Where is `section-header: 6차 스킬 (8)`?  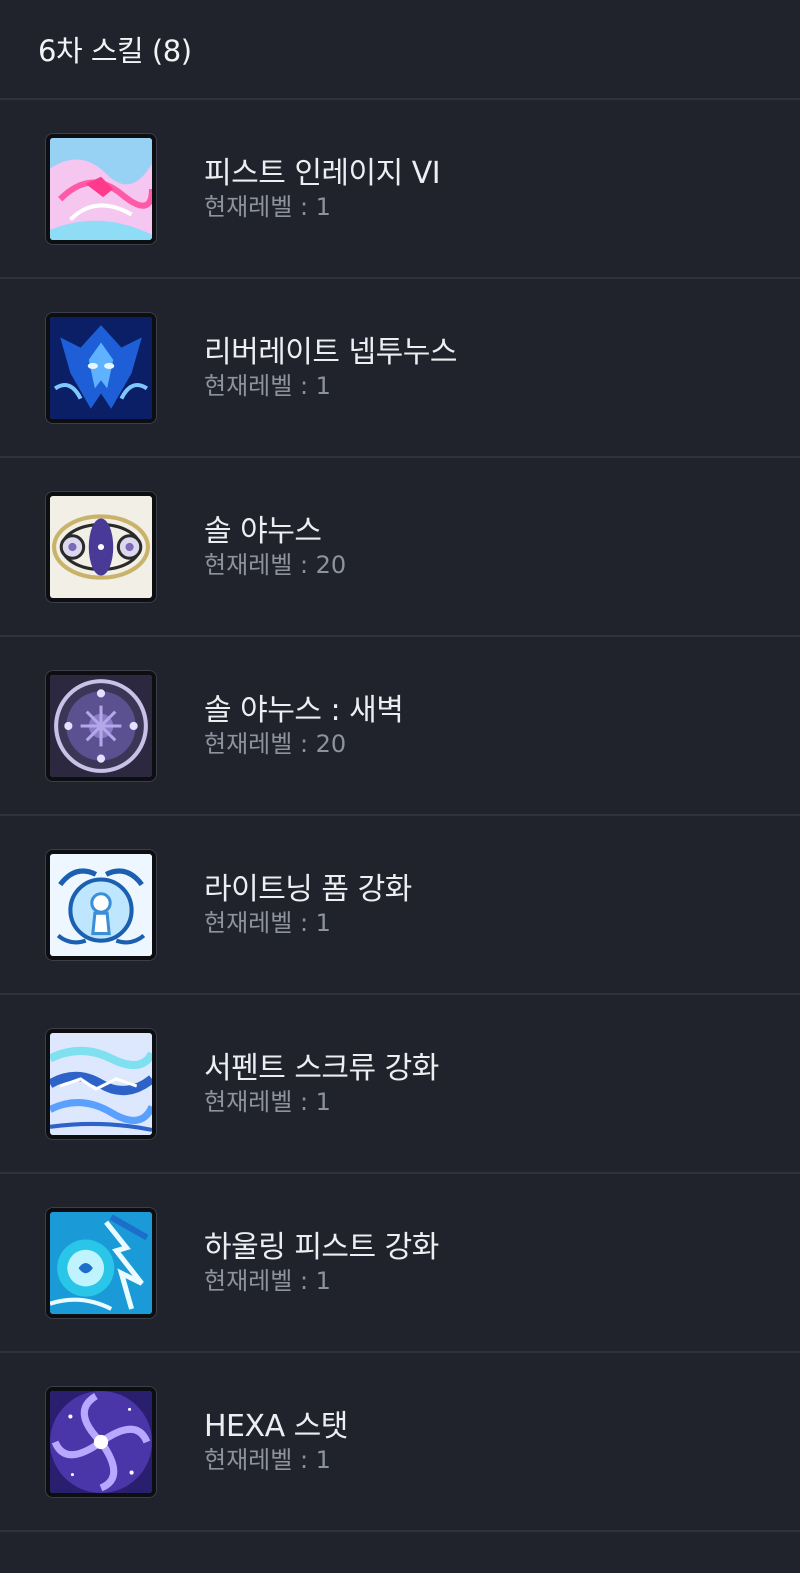
section-header: 6차 스킬 (8) is located at coordinates (400, 50).